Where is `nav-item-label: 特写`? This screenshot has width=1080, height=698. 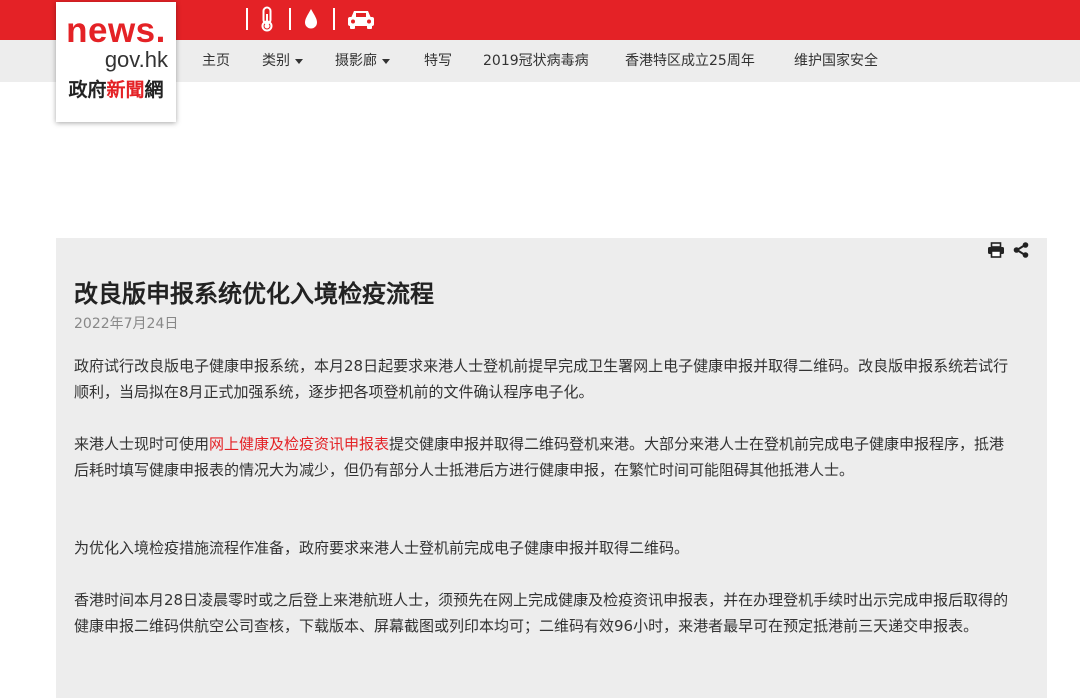 nav-item-label: 特写 is located at coordinates (438, 61).